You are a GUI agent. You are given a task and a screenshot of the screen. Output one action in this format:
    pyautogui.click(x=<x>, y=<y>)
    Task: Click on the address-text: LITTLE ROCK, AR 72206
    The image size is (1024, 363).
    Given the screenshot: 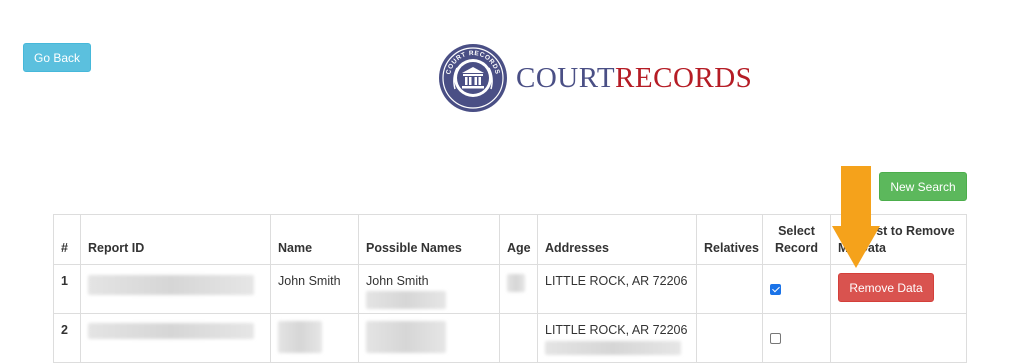 What is the action you would take?
    pyautogui.click(x=616, y=330)
    